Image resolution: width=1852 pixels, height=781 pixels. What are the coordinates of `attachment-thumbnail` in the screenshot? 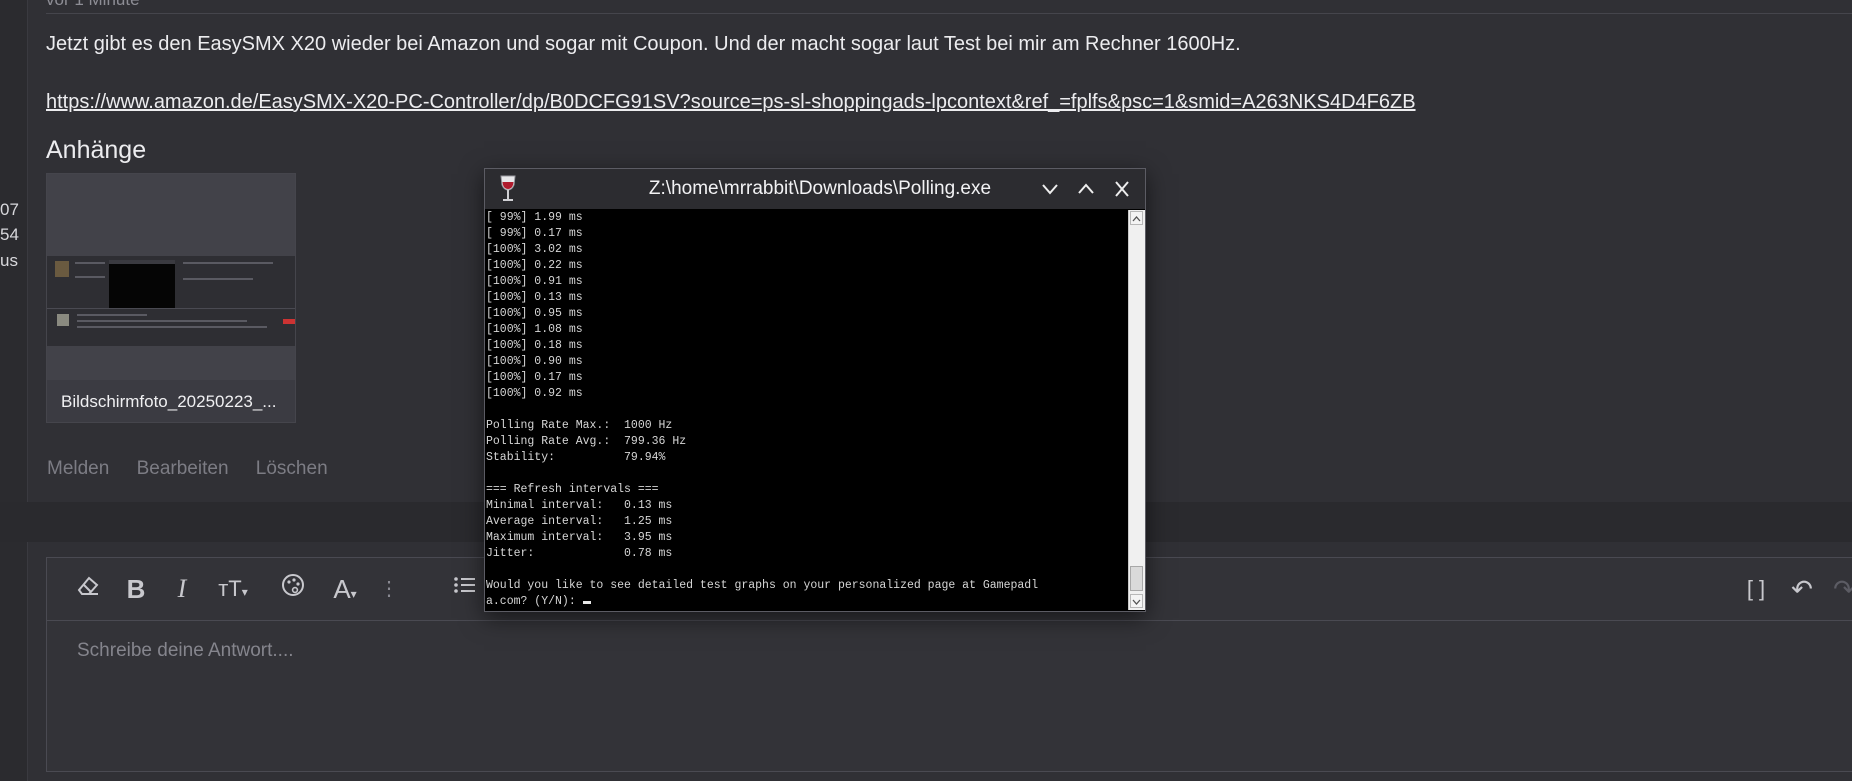 It's located at (171, 277).